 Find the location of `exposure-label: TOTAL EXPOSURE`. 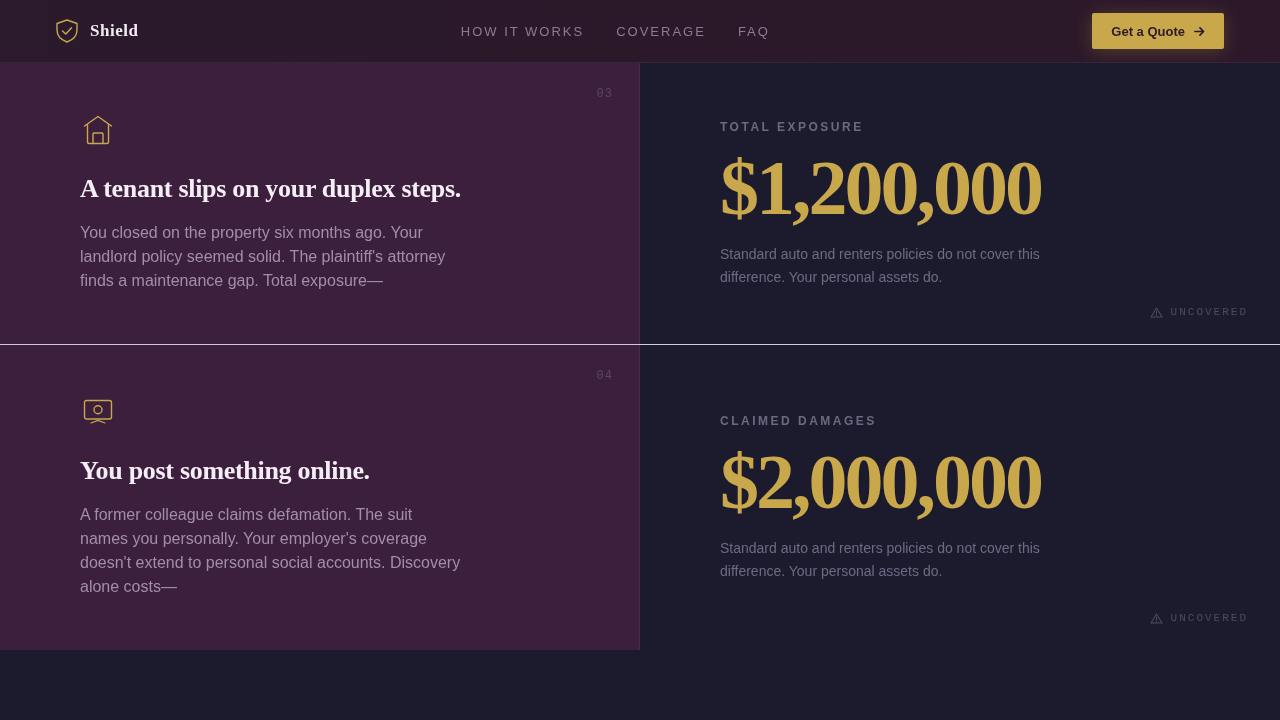

exposure-label: TOTAL EXPOSURE is located at coordinates (792, 126).